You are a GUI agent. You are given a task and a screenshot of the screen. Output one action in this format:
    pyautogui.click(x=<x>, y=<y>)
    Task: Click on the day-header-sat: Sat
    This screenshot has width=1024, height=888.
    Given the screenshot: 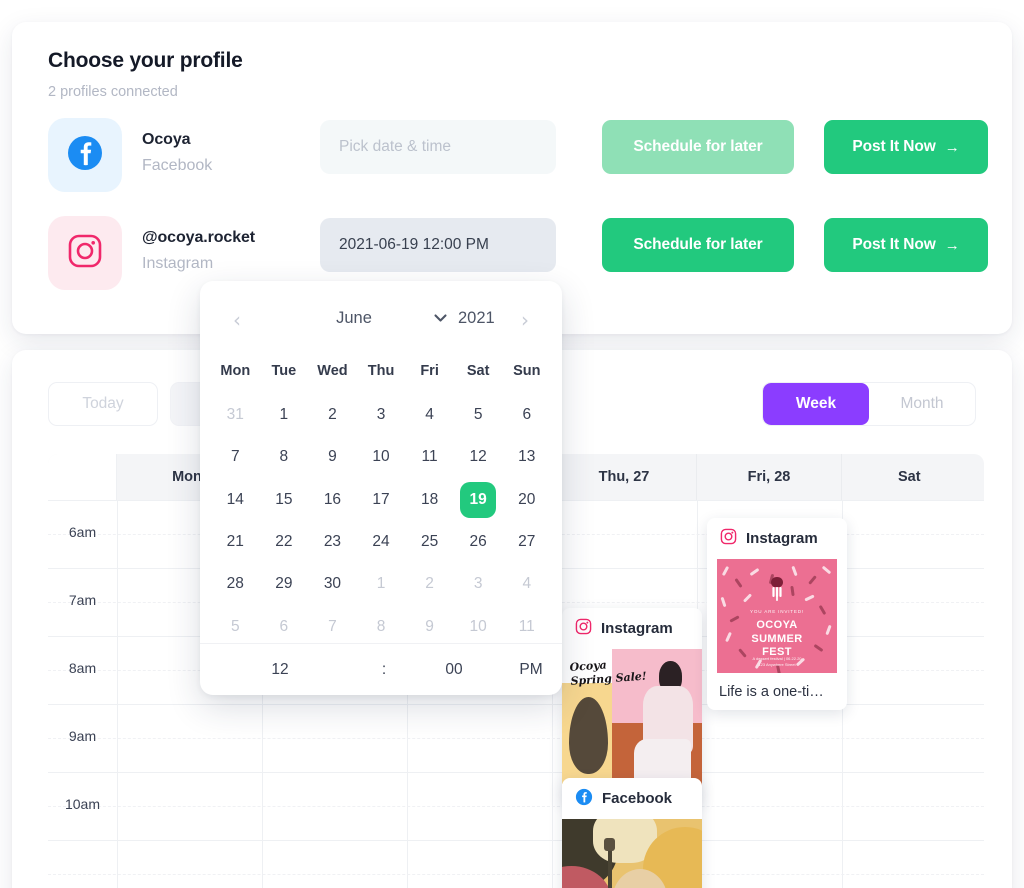 What is the action you would take?
    pyautogui.click(x=913, y=477)
    